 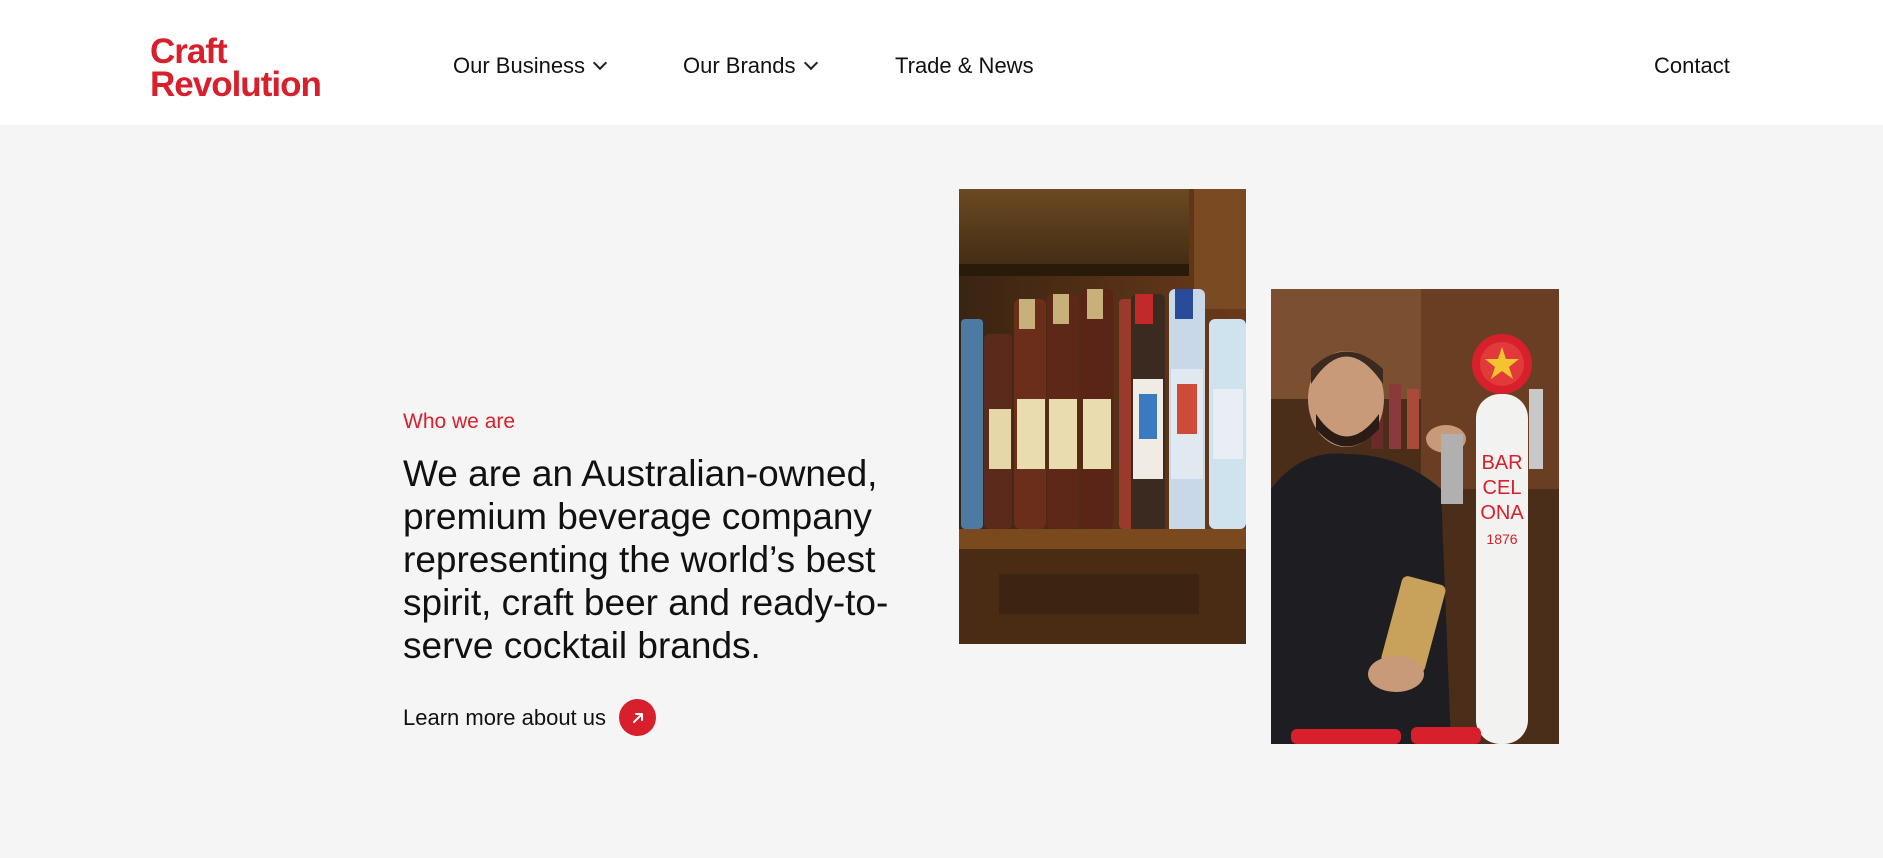 I want to click on svg-text: CEL, so click(x=1502, y=488).